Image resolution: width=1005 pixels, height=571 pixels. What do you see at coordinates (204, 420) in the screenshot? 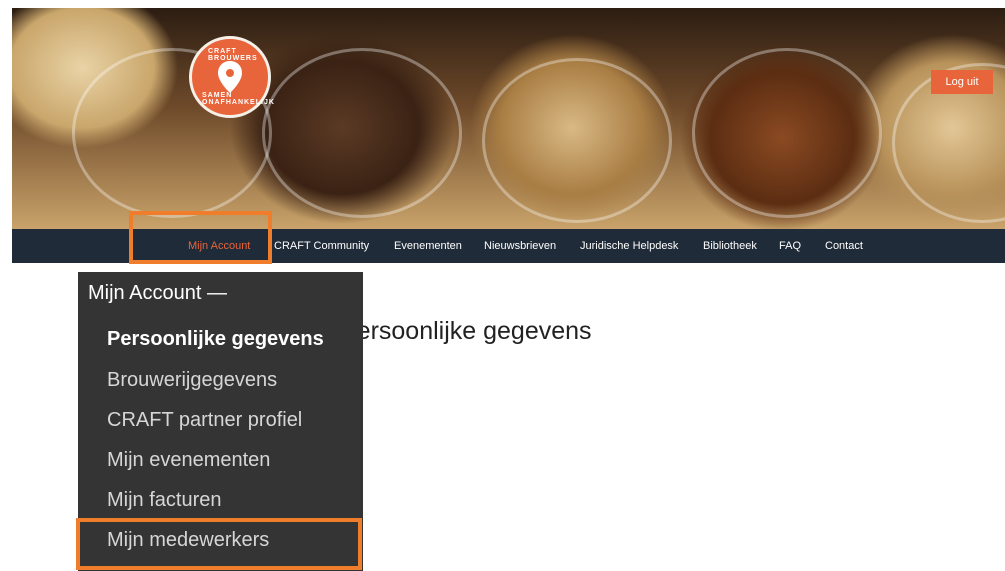
I see `dropdown-item-craft-partner-profiel: CRAFT partner profiel` at bounding box center [204, 420].